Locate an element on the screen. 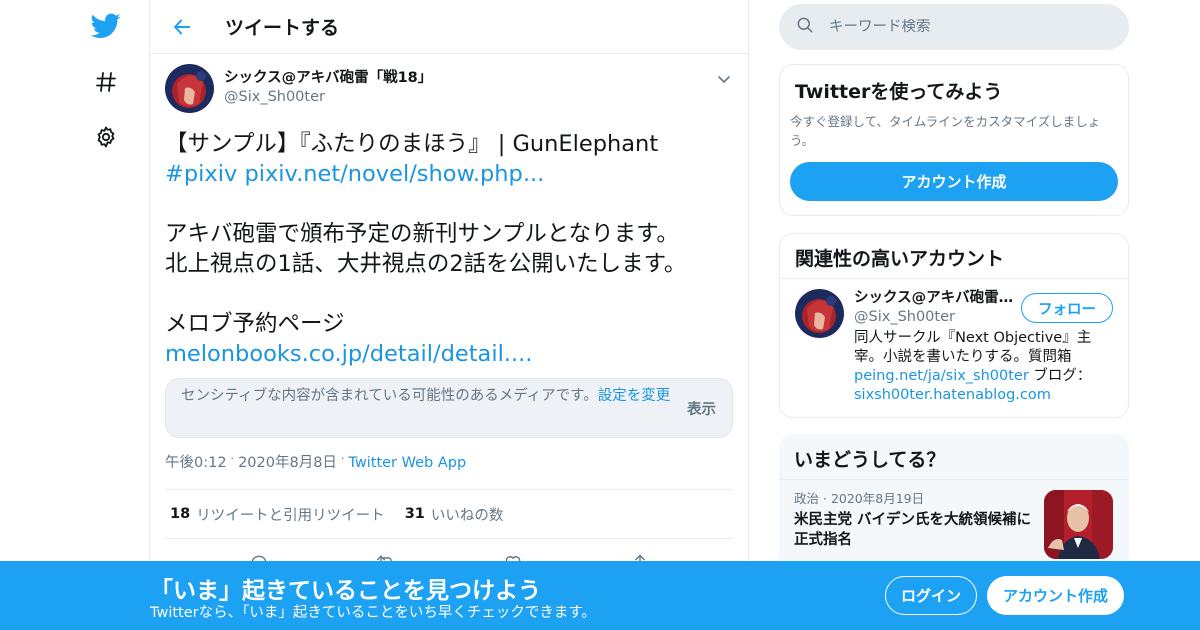 This screenshot has height=630, width=1200. retweet-count: 18 is located at coordinates (180, 514).